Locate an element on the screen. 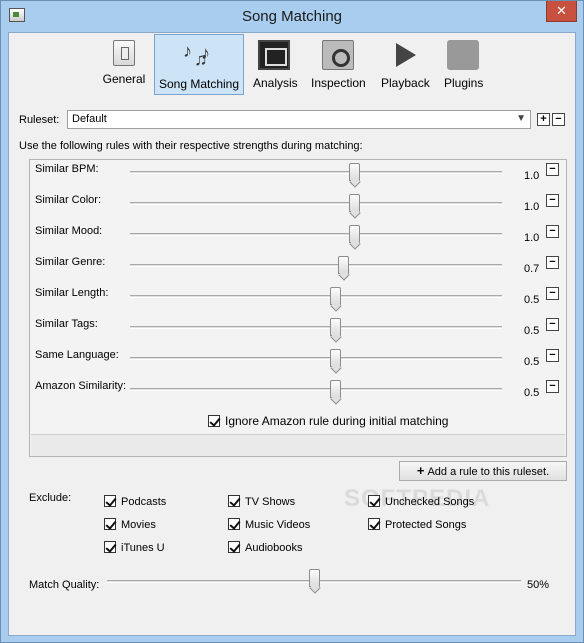  tab-playback: Playback is located at coordinates (405, 64).